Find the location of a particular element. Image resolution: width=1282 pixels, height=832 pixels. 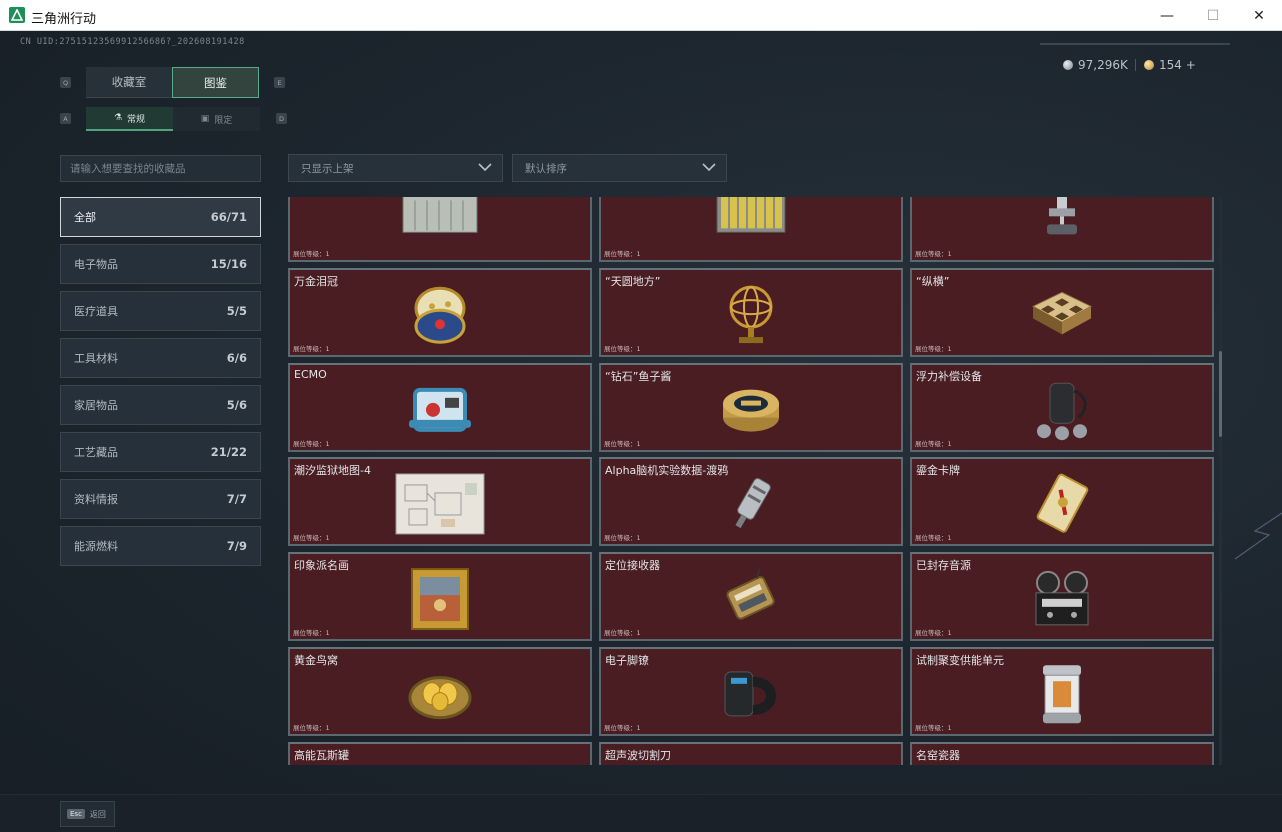

collectible-card: 已封存音源 展位等级：1 is located at coordinates (1062, 596).